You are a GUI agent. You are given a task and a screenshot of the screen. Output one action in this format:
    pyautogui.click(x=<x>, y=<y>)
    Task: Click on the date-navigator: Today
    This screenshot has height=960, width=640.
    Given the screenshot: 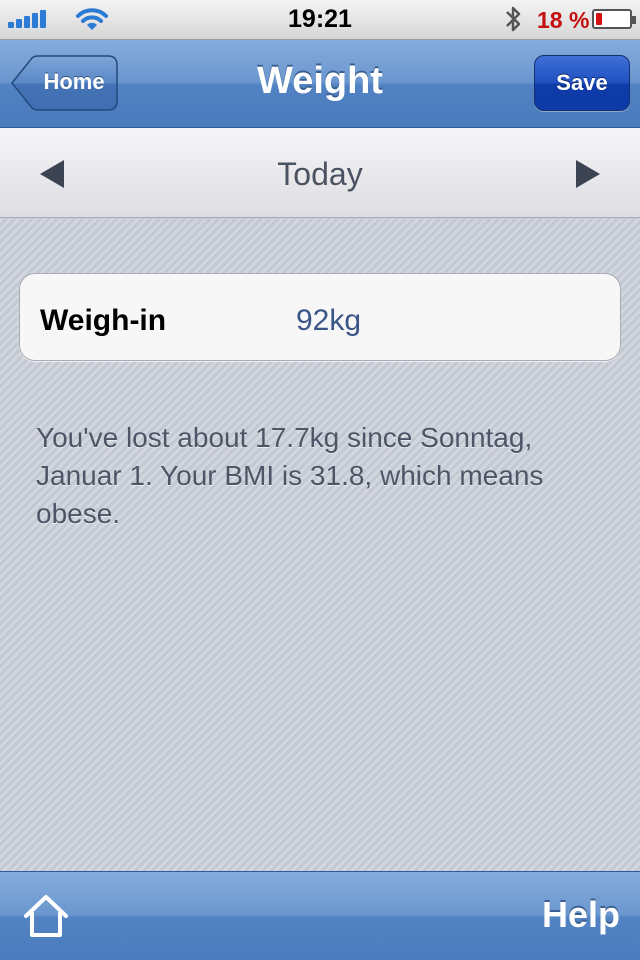 What is the action you would take?
    pyautogui.click(x=320, y=173)
    